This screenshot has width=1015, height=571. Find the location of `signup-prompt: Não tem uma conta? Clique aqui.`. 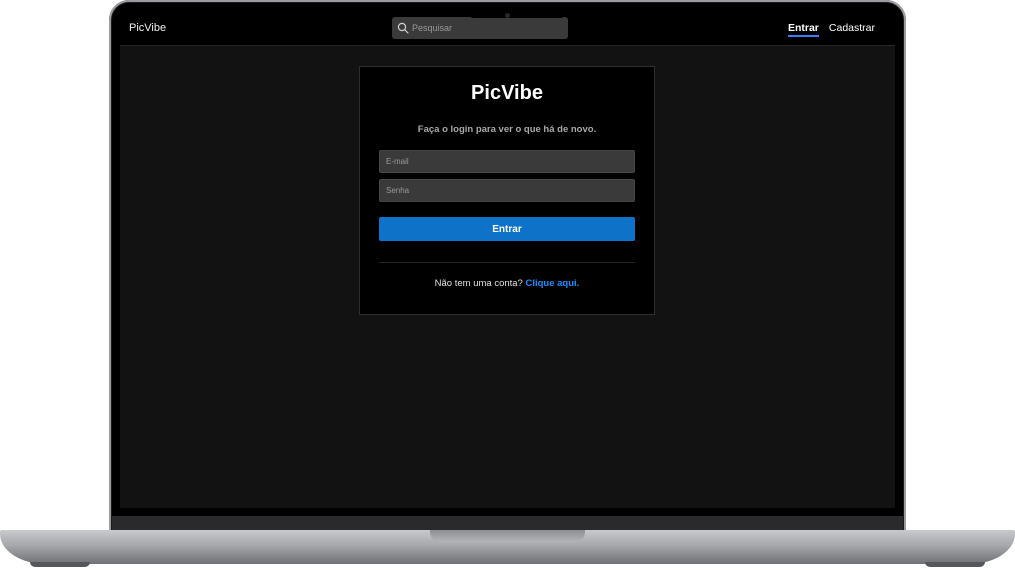

signup-prompt: Não tem uma conta? Clique aqui. is located at coordinates (507, 283).